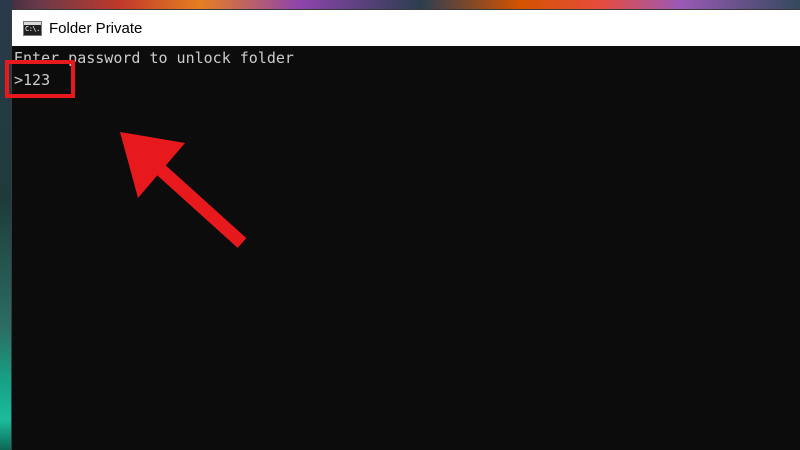  What do you see at coordinates (183, 190) in the screenshot?
I see `arrow-up-left-icon` at bounding box center [183, 190].